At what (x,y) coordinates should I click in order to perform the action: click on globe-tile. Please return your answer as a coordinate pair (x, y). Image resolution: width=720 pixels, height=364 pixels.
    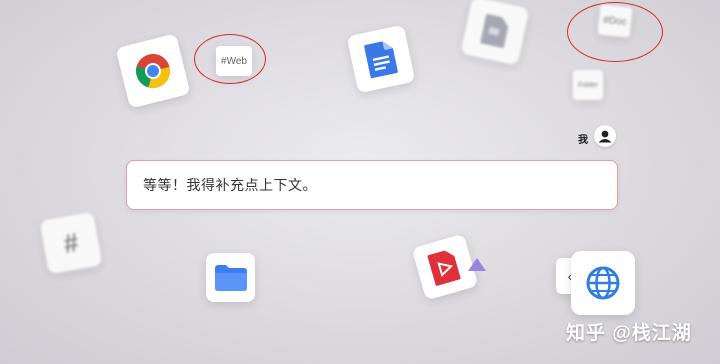
    Looking at the image, I should click on (603, 283).